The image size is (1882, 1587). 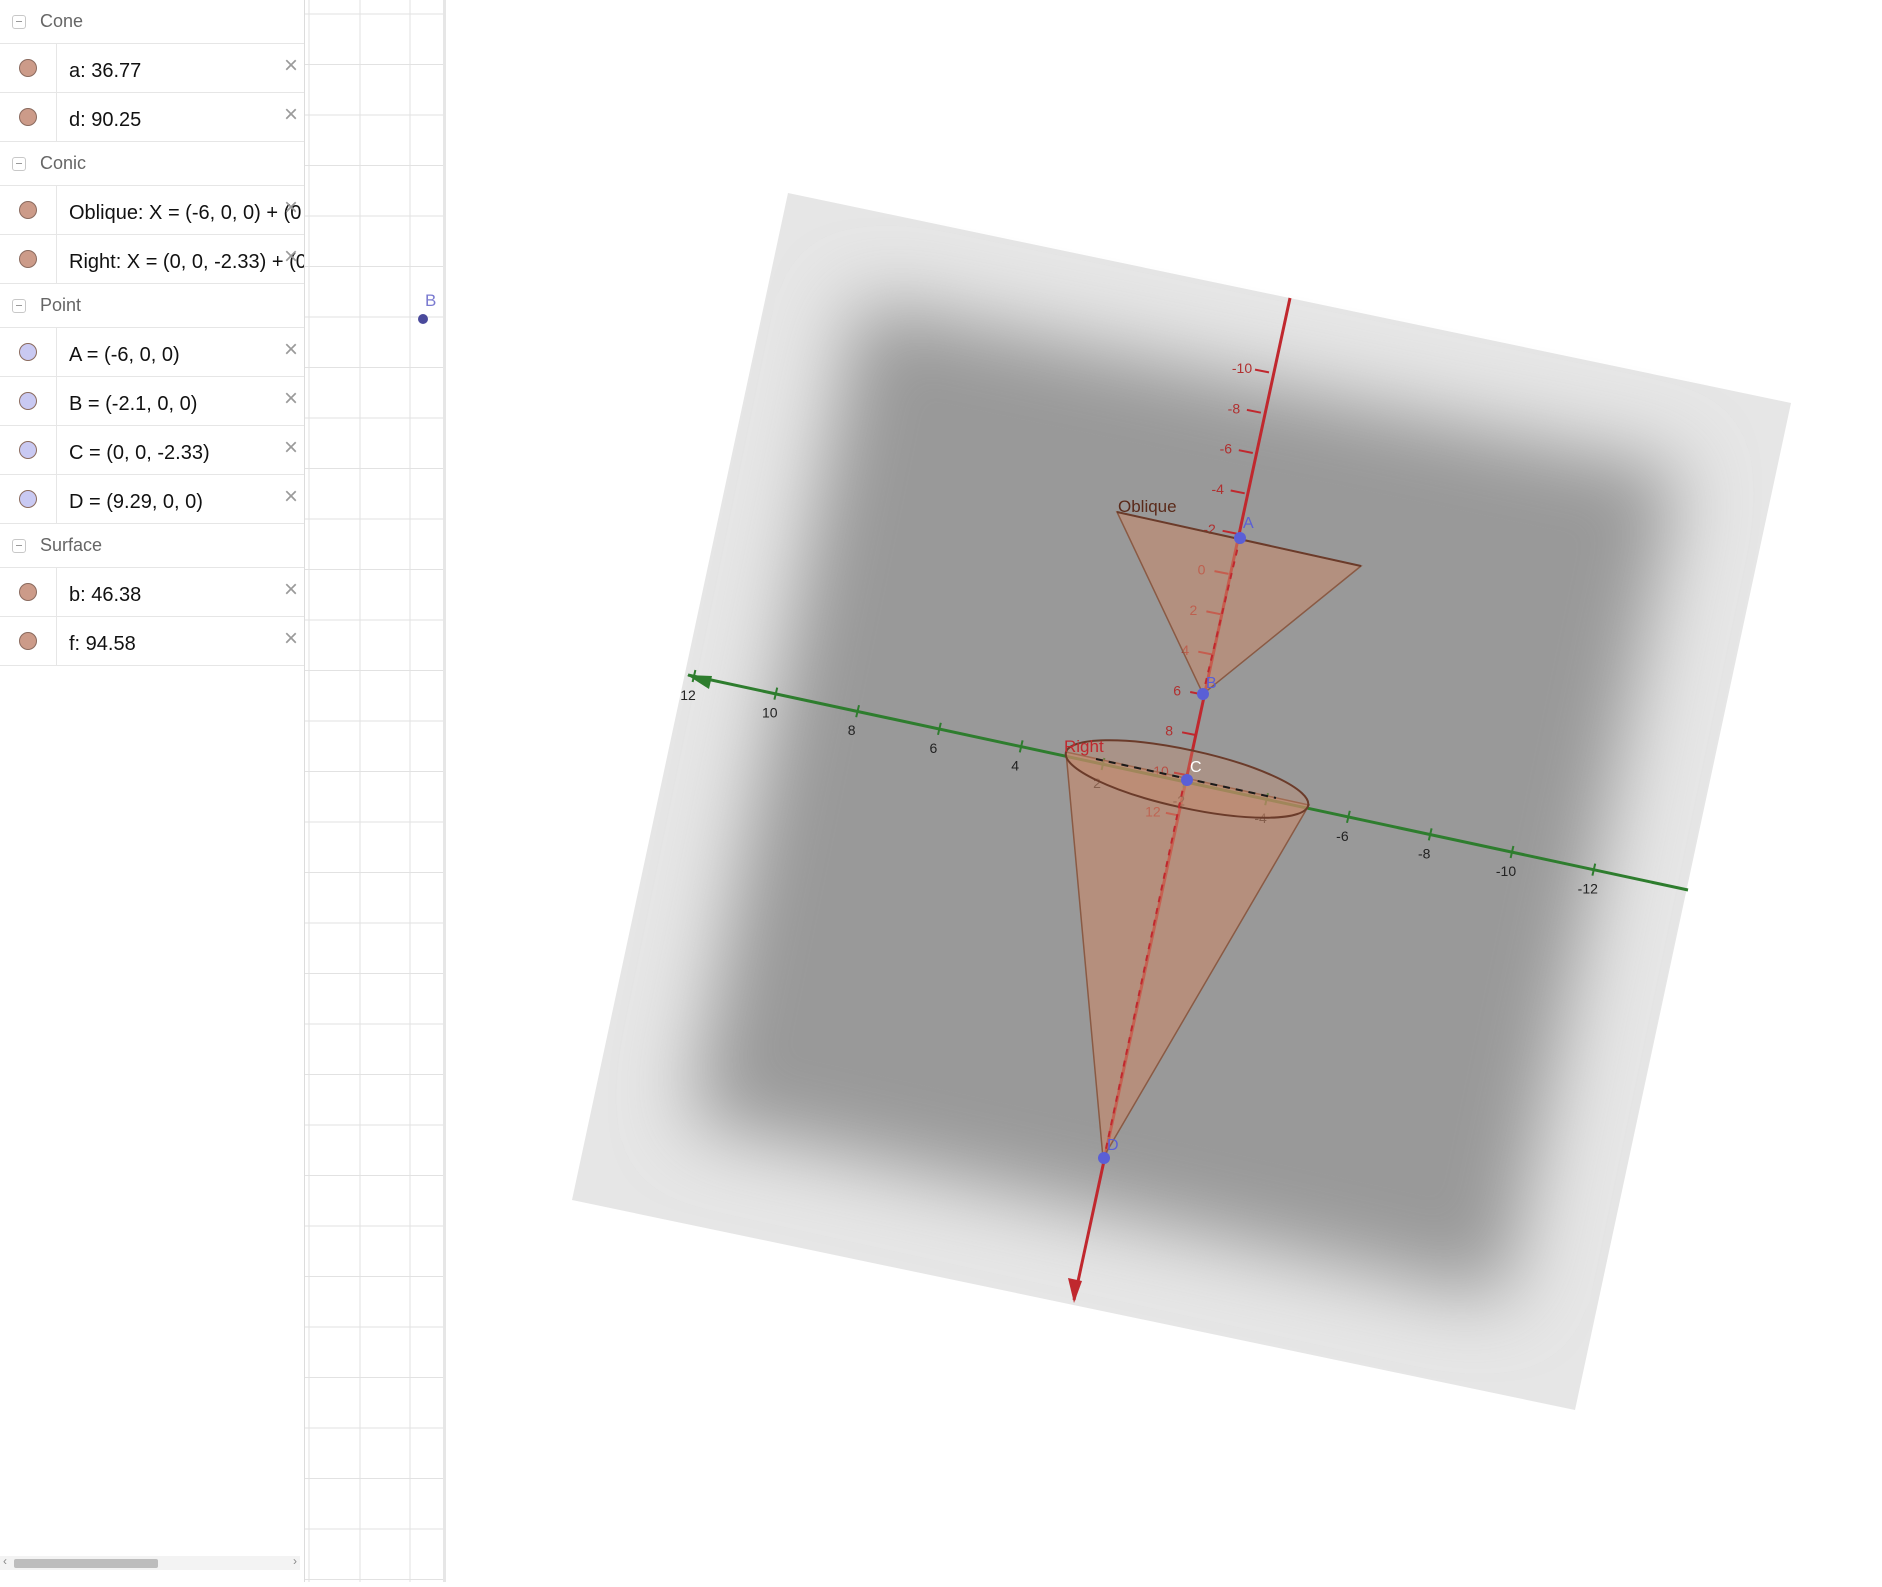 What do you see at coordinates (1217, 489) in the screenshot?
I see `red-axis-tick-label: -4` at bounding box center [1217, 489].